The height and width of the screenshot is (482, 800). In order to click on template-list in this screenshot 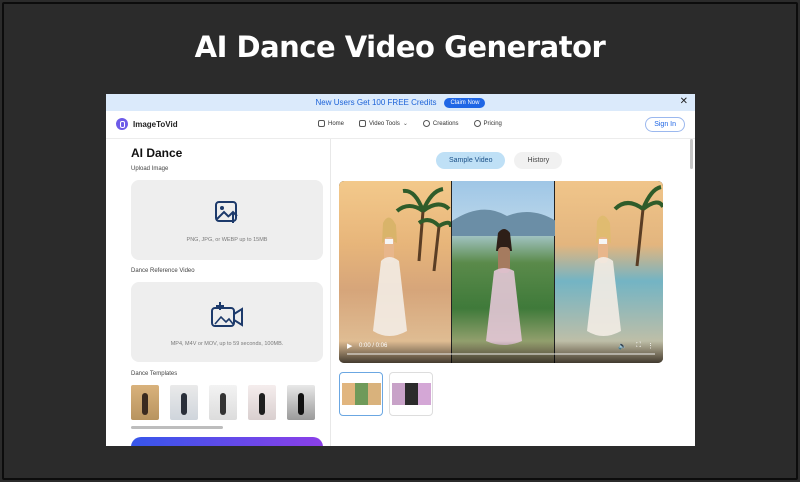, I will do `click(223, 402)`.